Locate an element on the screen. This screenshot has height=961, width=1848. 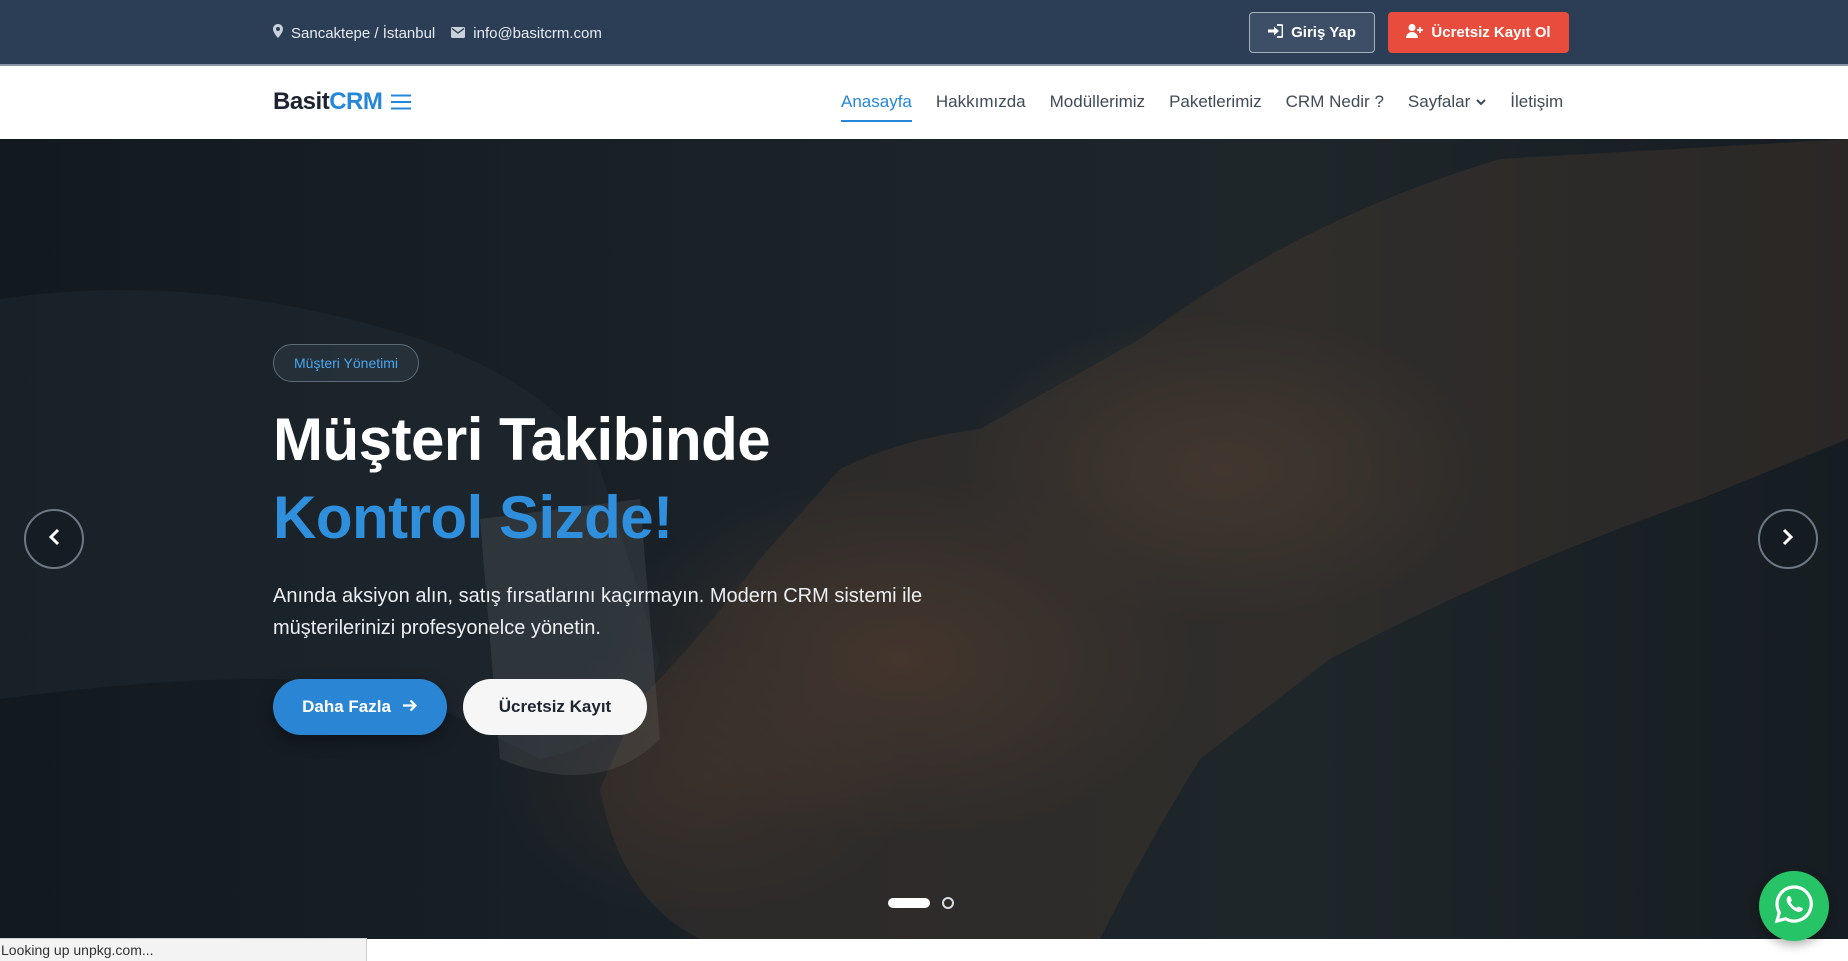
envelope-icon is located at coordinates (462, 33).